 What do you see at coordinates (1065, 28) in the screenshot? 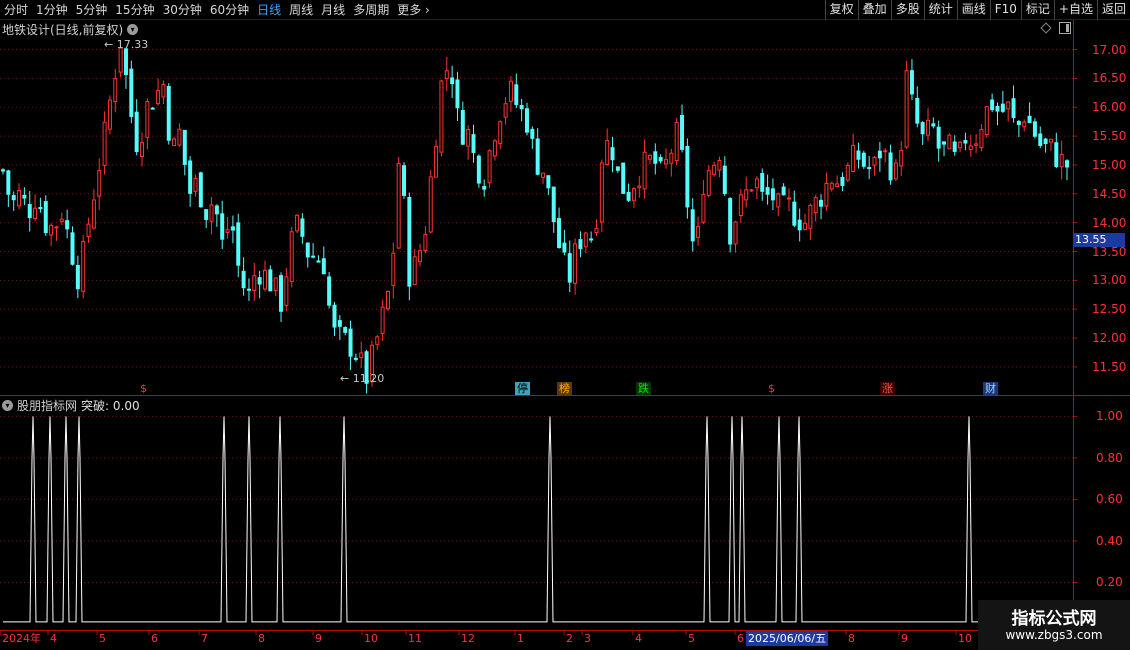
I see `layout-toggle-icon` at bounding box center [1065, 28].